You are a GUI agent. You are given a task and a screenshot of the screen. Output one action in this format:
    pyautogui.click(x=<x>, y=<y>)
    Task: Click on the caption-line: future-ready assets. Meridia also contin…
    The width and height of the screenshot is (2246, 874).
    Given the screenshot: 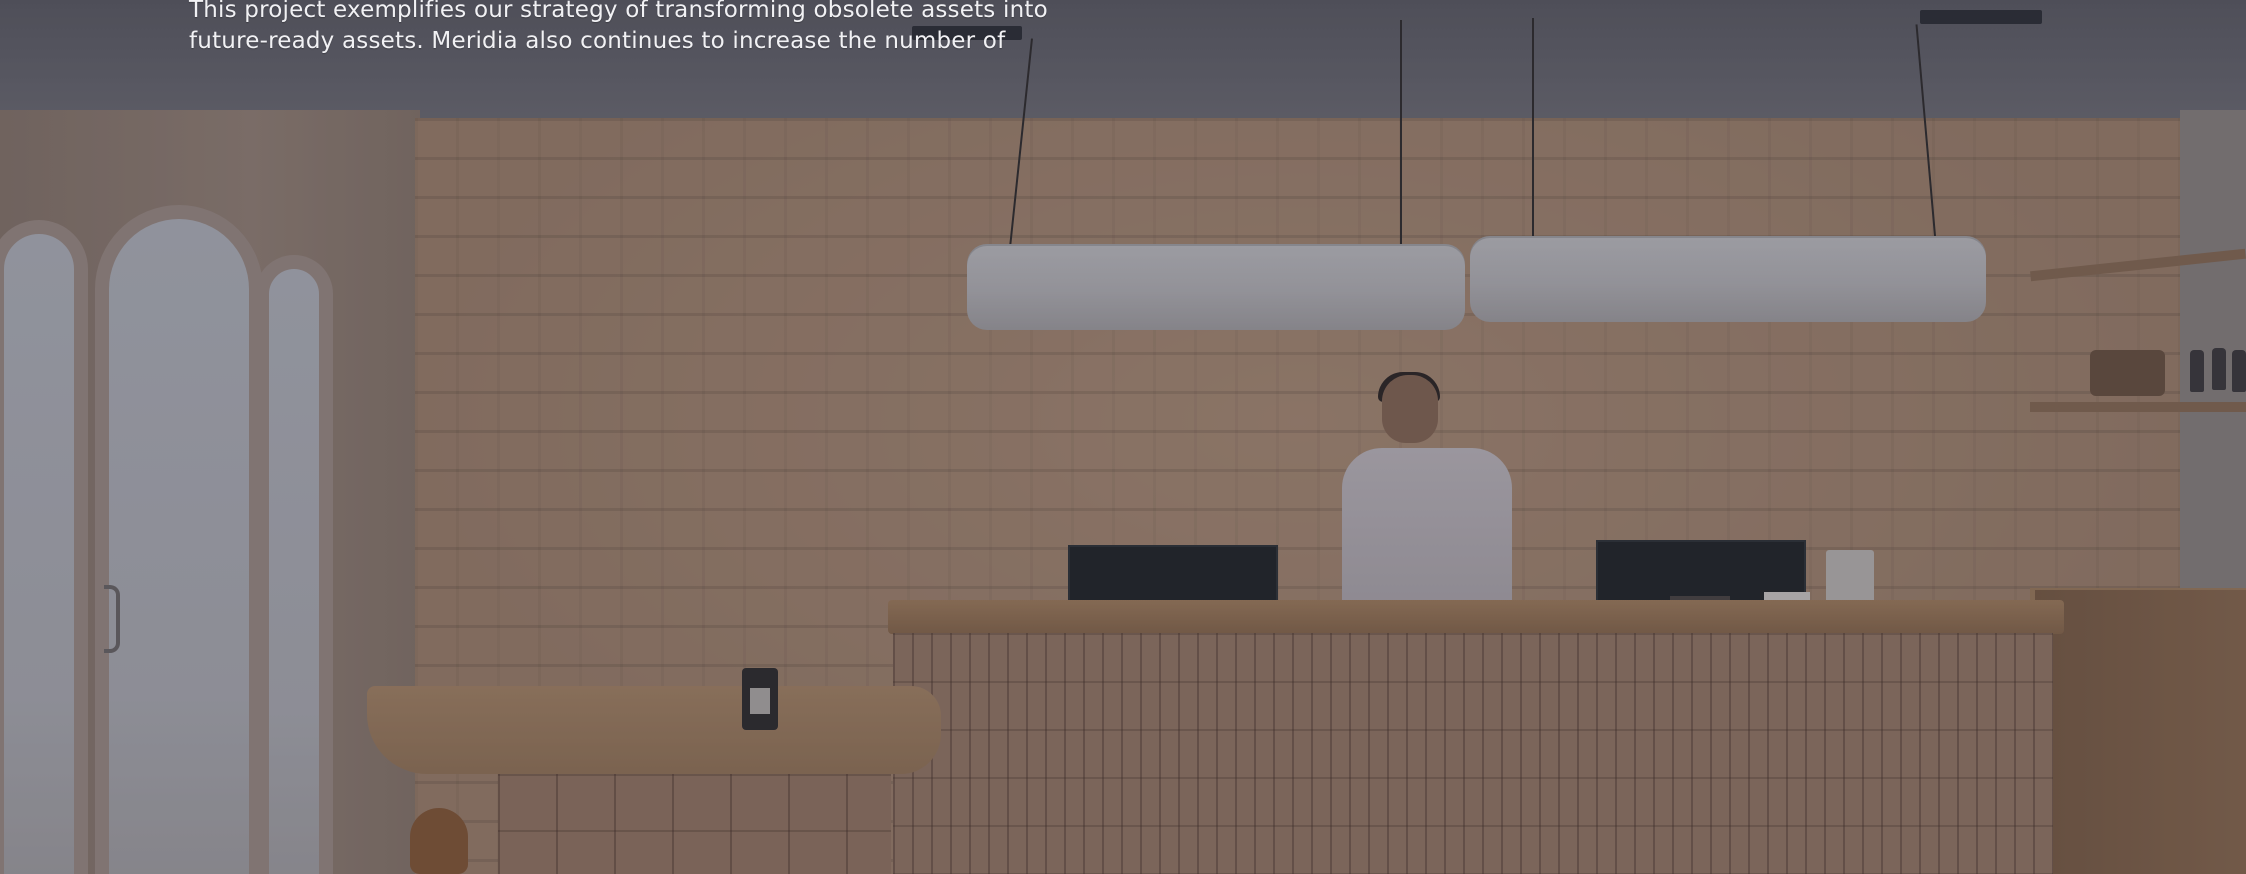 What is the action you would take?
    pyautogui.click(x=597, y=41)
    